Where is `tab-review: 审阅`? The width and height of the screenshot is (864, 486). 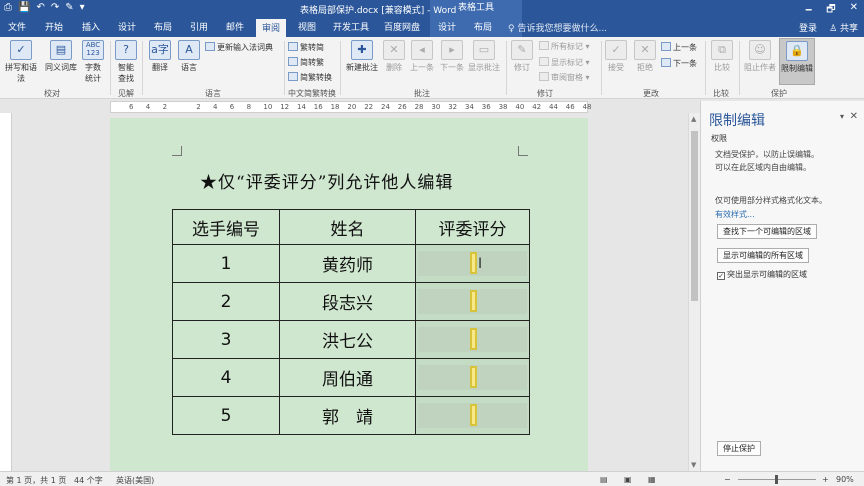
tab-review: 审阅 is located at coordinates (271, 28).